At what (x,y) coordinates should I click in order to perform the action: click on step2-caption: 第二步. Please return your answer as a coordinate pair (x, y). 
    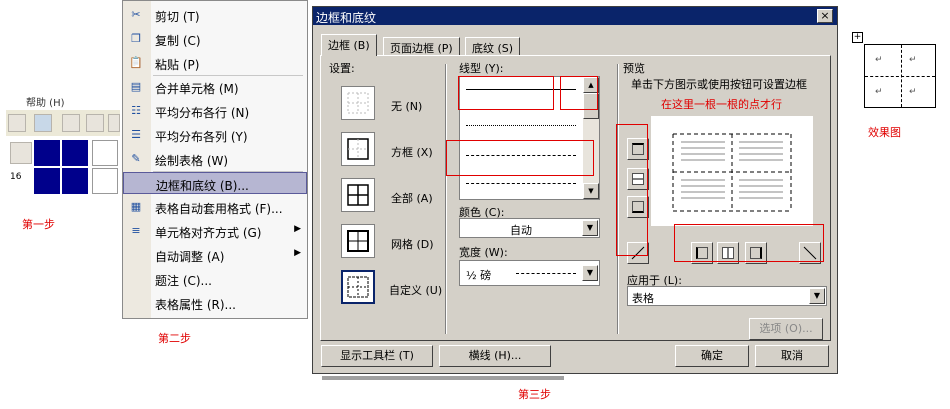
    Looking at the image, I should click on (174, 338).